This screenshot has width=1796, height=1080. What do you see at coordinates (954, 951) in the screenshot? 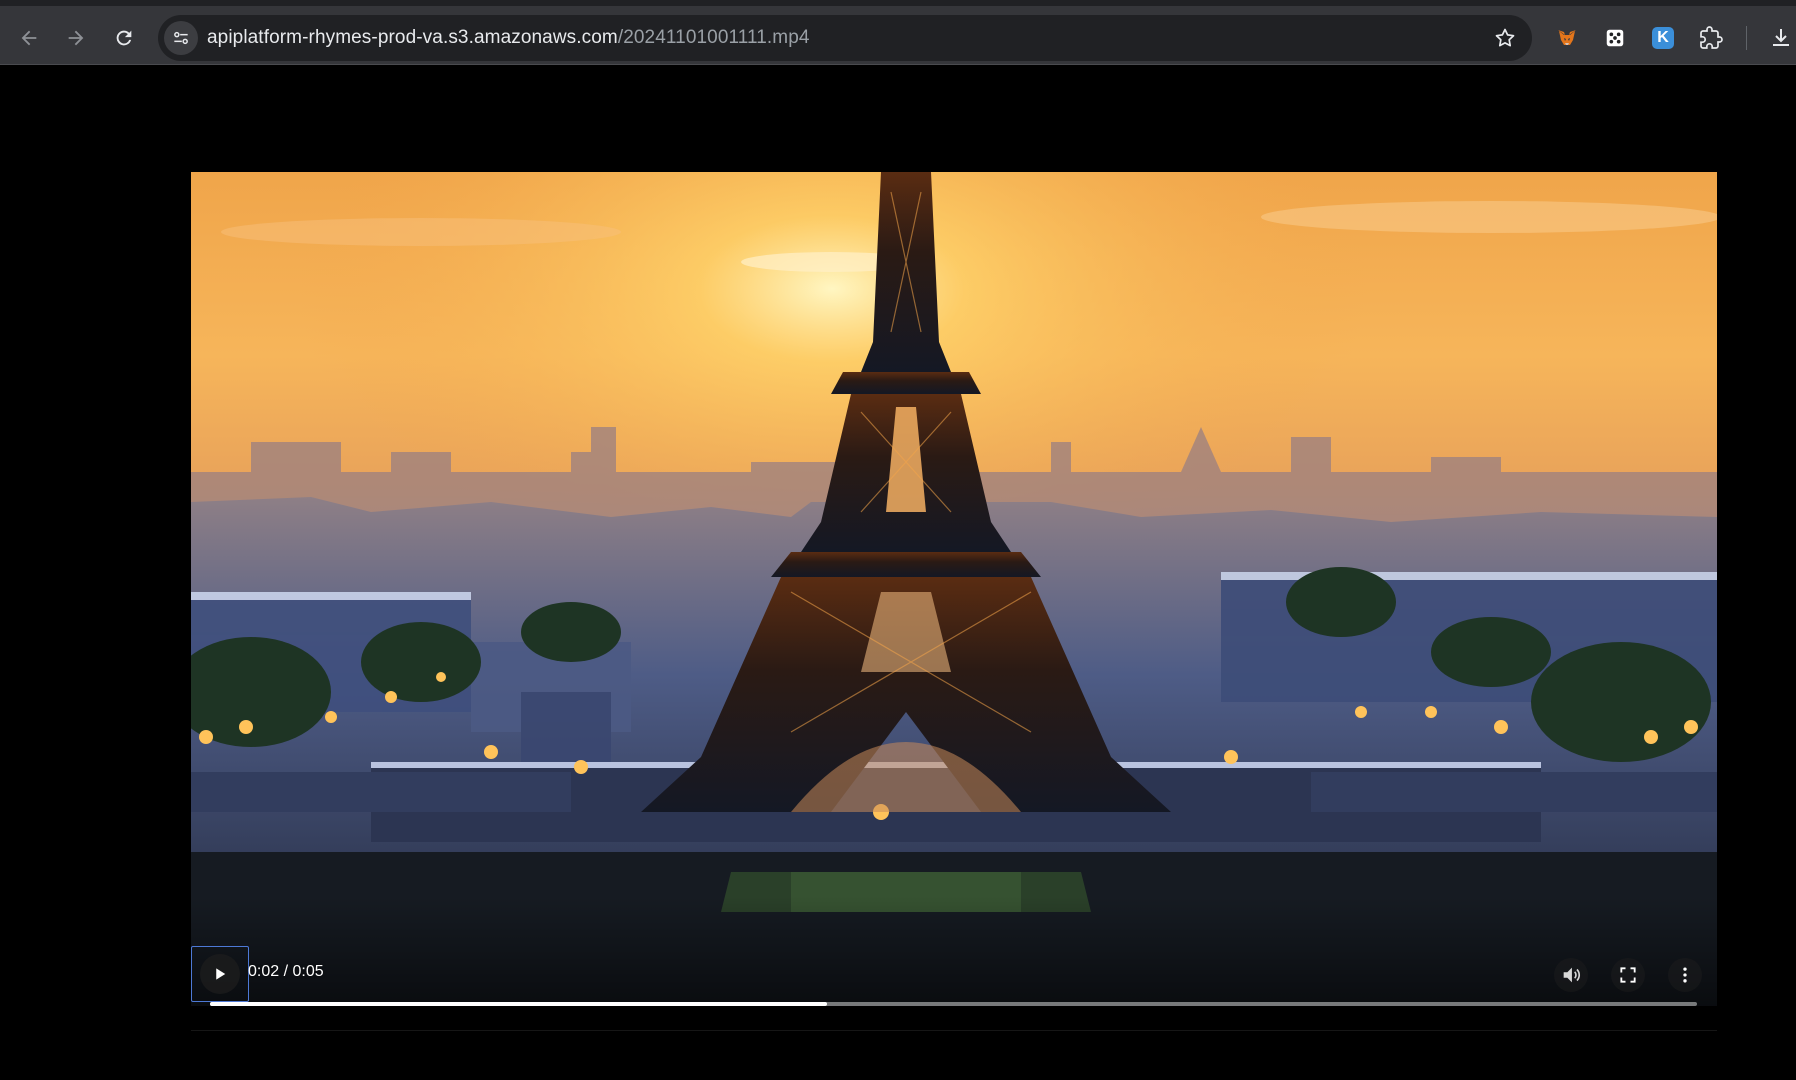
I see `controls-overlay` at bounding box center [954, 951].